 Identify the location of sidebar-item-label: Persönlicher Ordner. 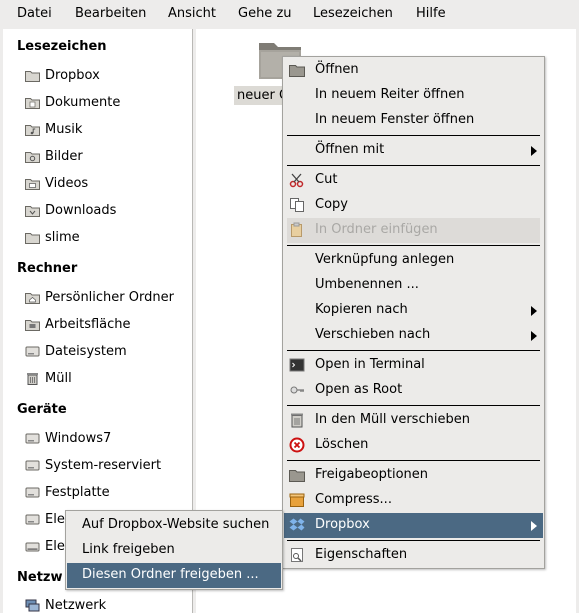
(109, 297).